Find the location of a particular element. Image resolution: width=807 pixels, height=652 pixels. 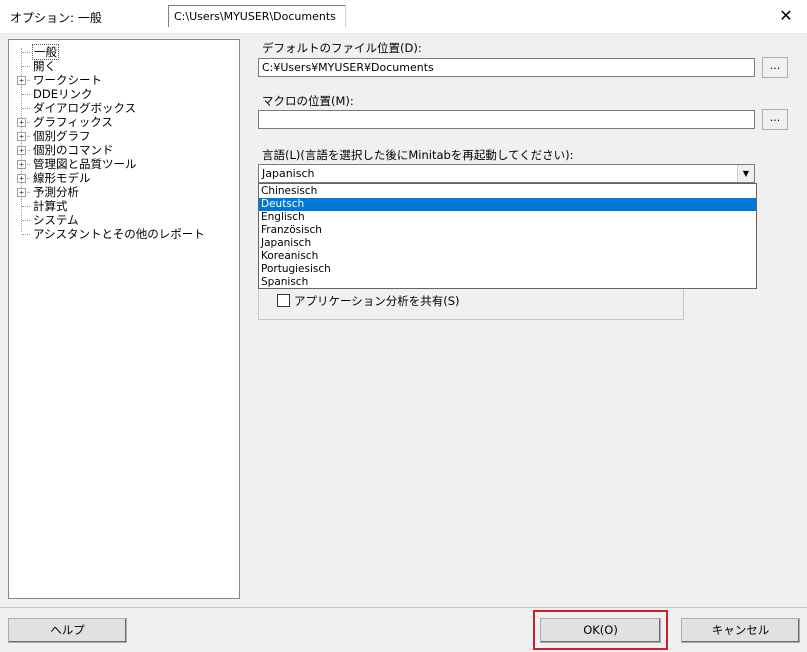

share-analytics-label: アプリケーション分析を共有(S) is located at coordinates (377, 301).